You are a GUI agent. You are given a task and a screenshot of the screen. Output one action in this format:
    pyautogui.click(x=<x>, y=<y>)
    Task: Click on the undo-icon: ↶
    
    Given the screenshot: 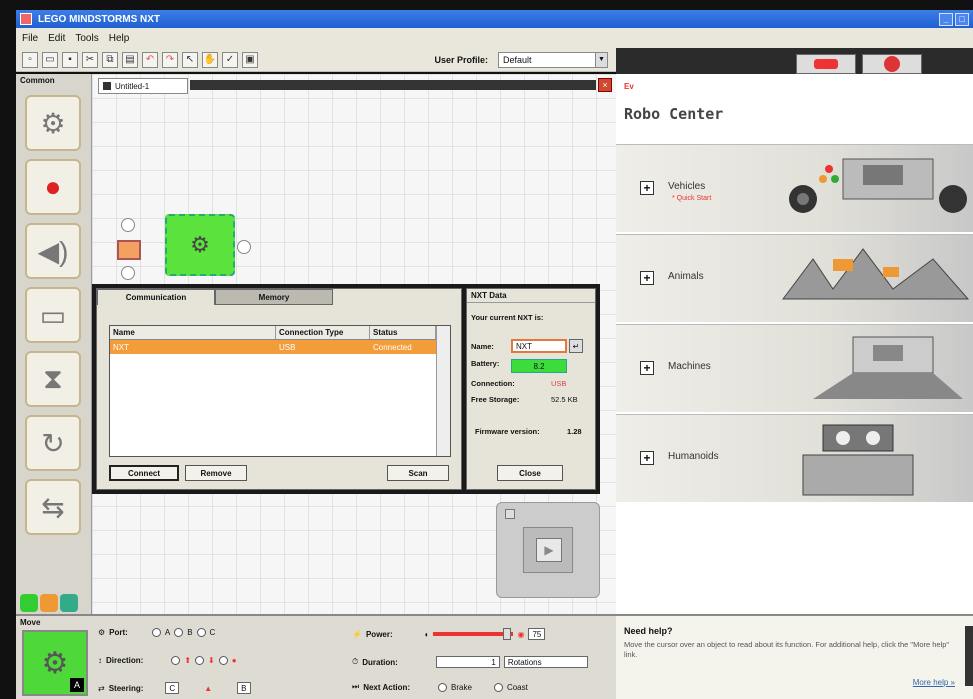 What is the action you would take?
    pyautogui.click(x=150, y=59)
    